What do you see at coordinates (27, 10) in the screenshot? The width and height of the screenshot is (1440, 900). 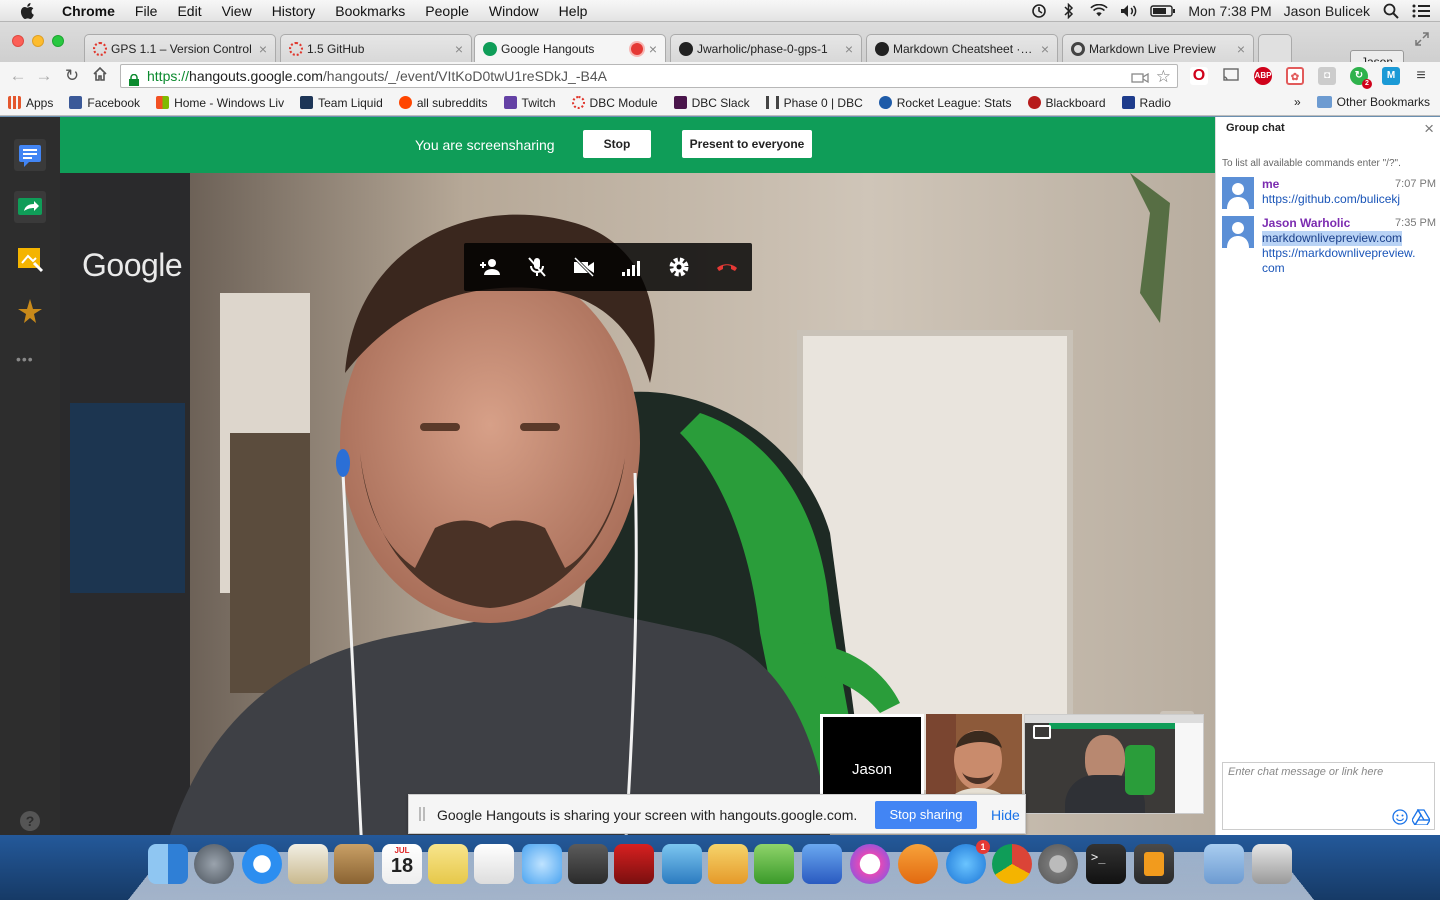 I see `apple-menu-icon` at bounding box center [27, 10].